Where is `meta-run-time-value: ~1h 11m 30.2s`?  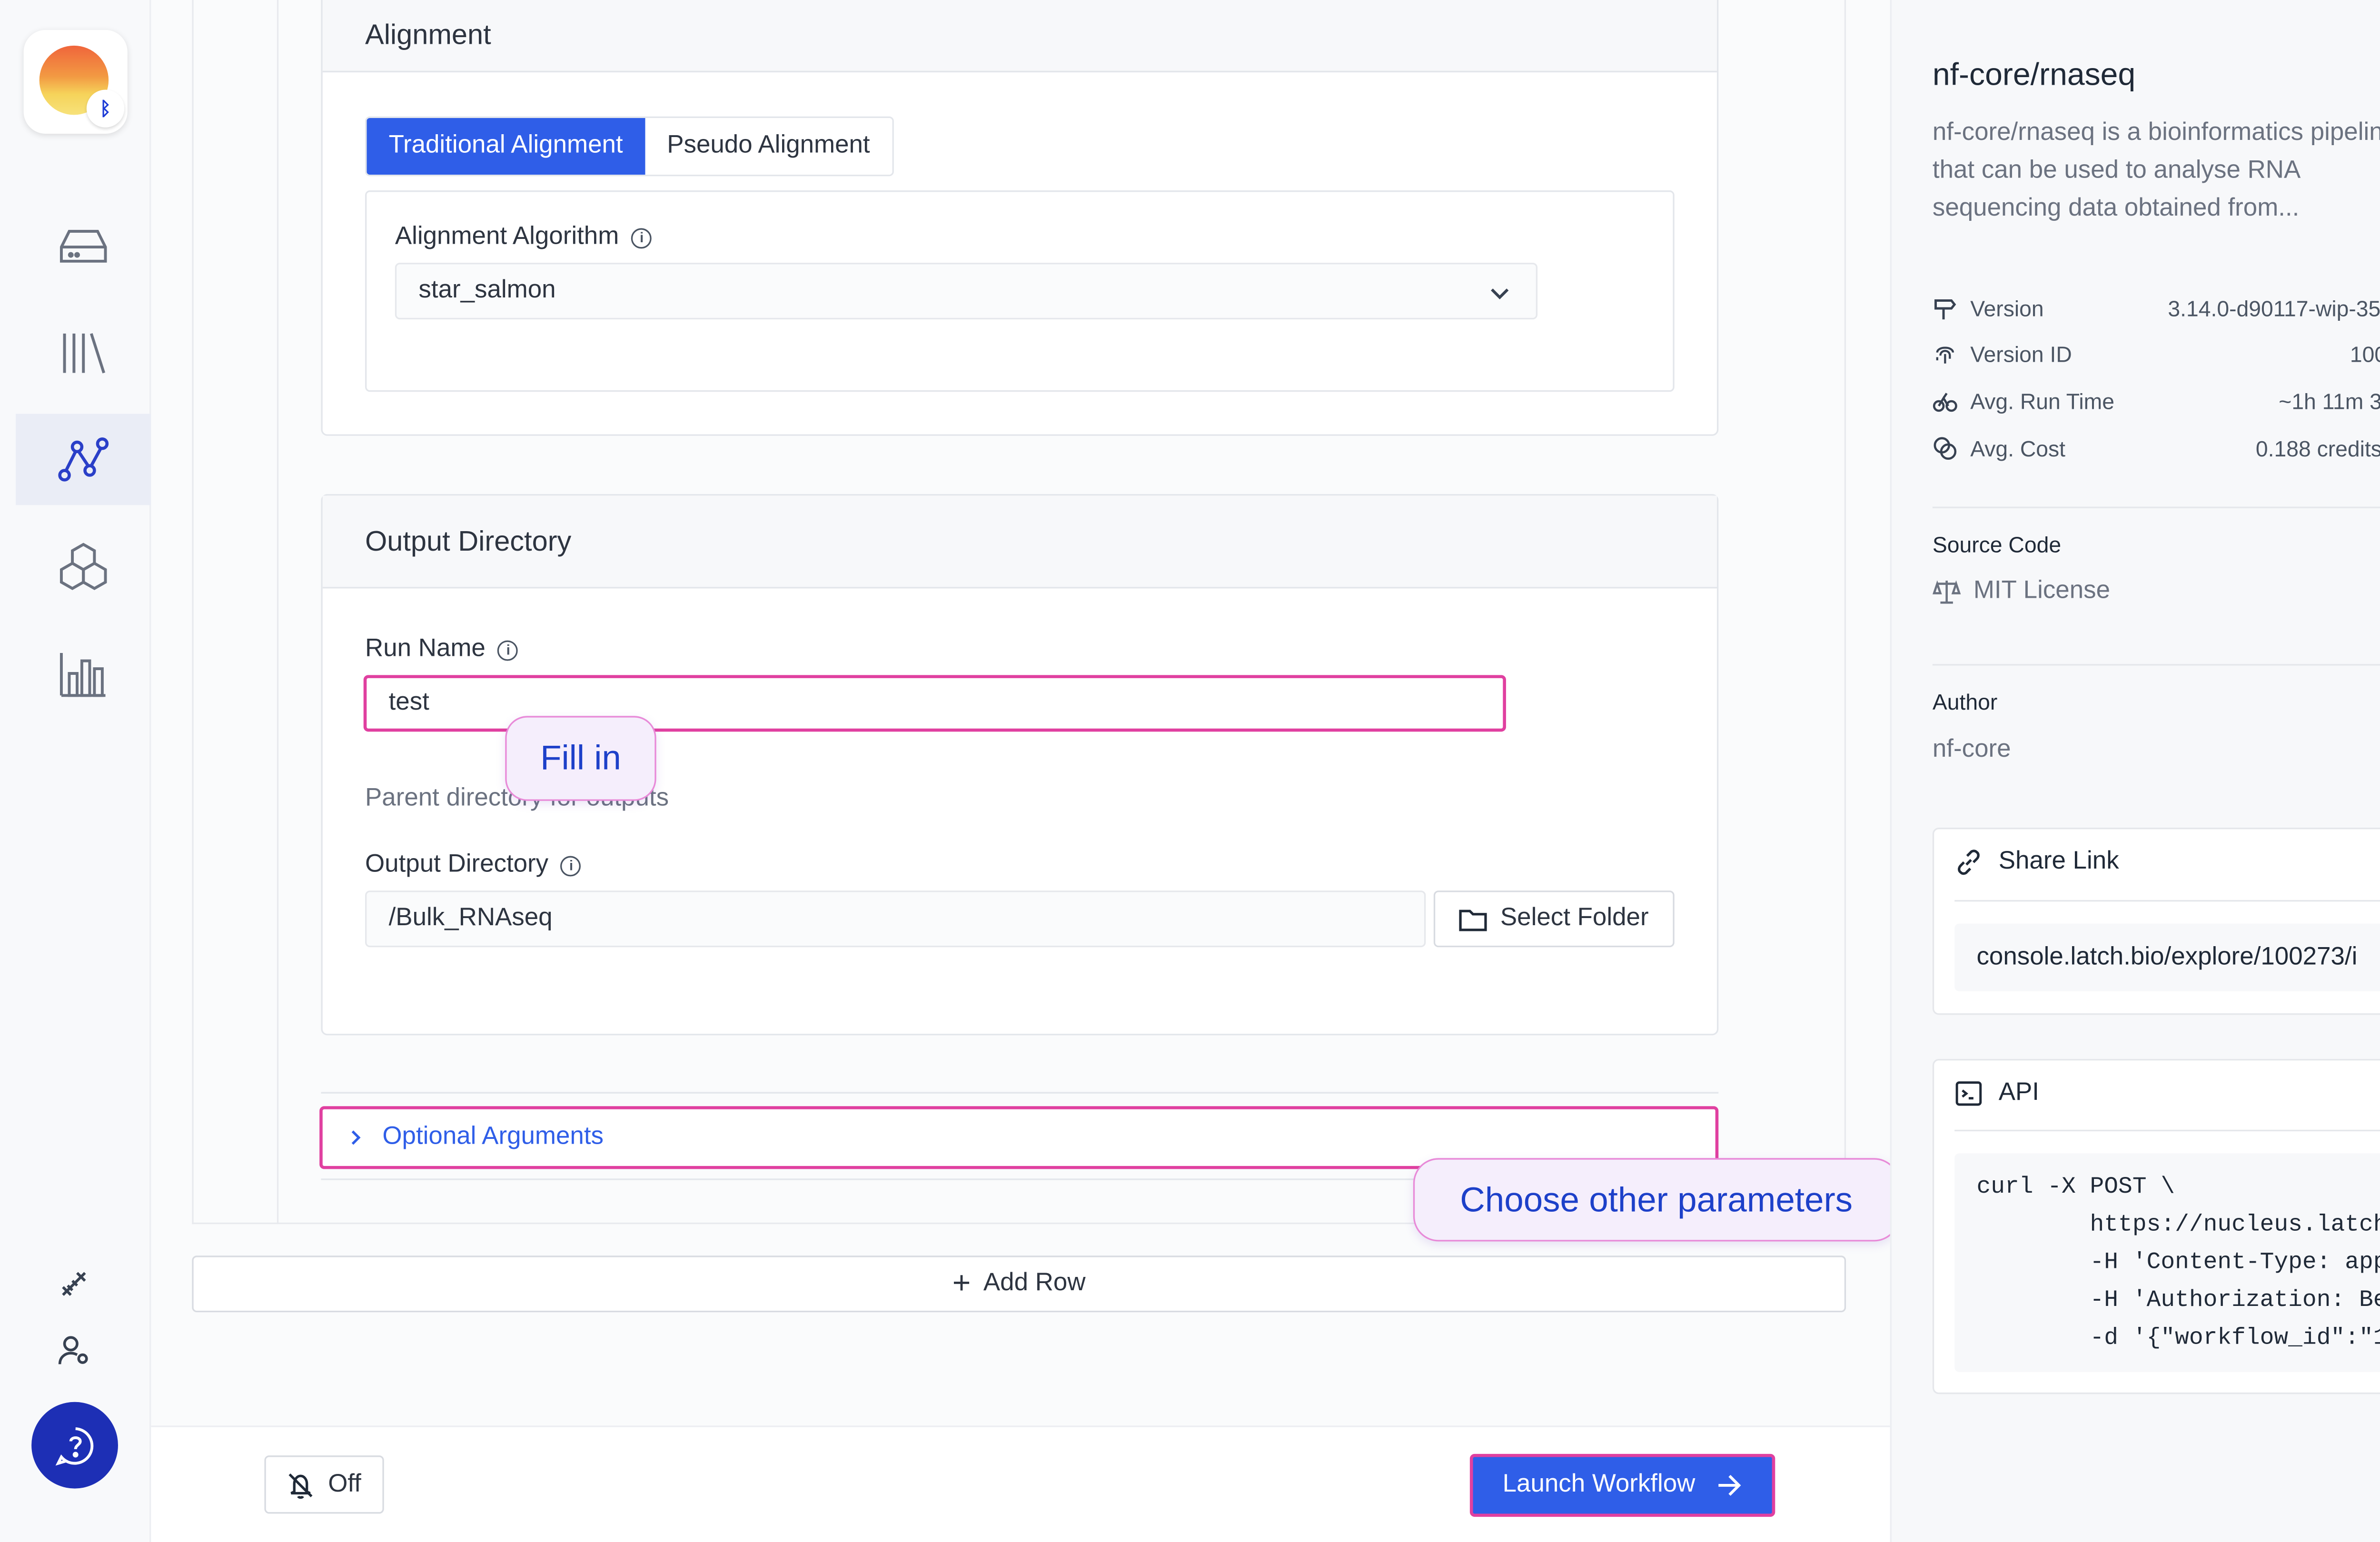
meta-run-time-value: ~1h 11m 30.2s is located at coordinates (2329, 401).